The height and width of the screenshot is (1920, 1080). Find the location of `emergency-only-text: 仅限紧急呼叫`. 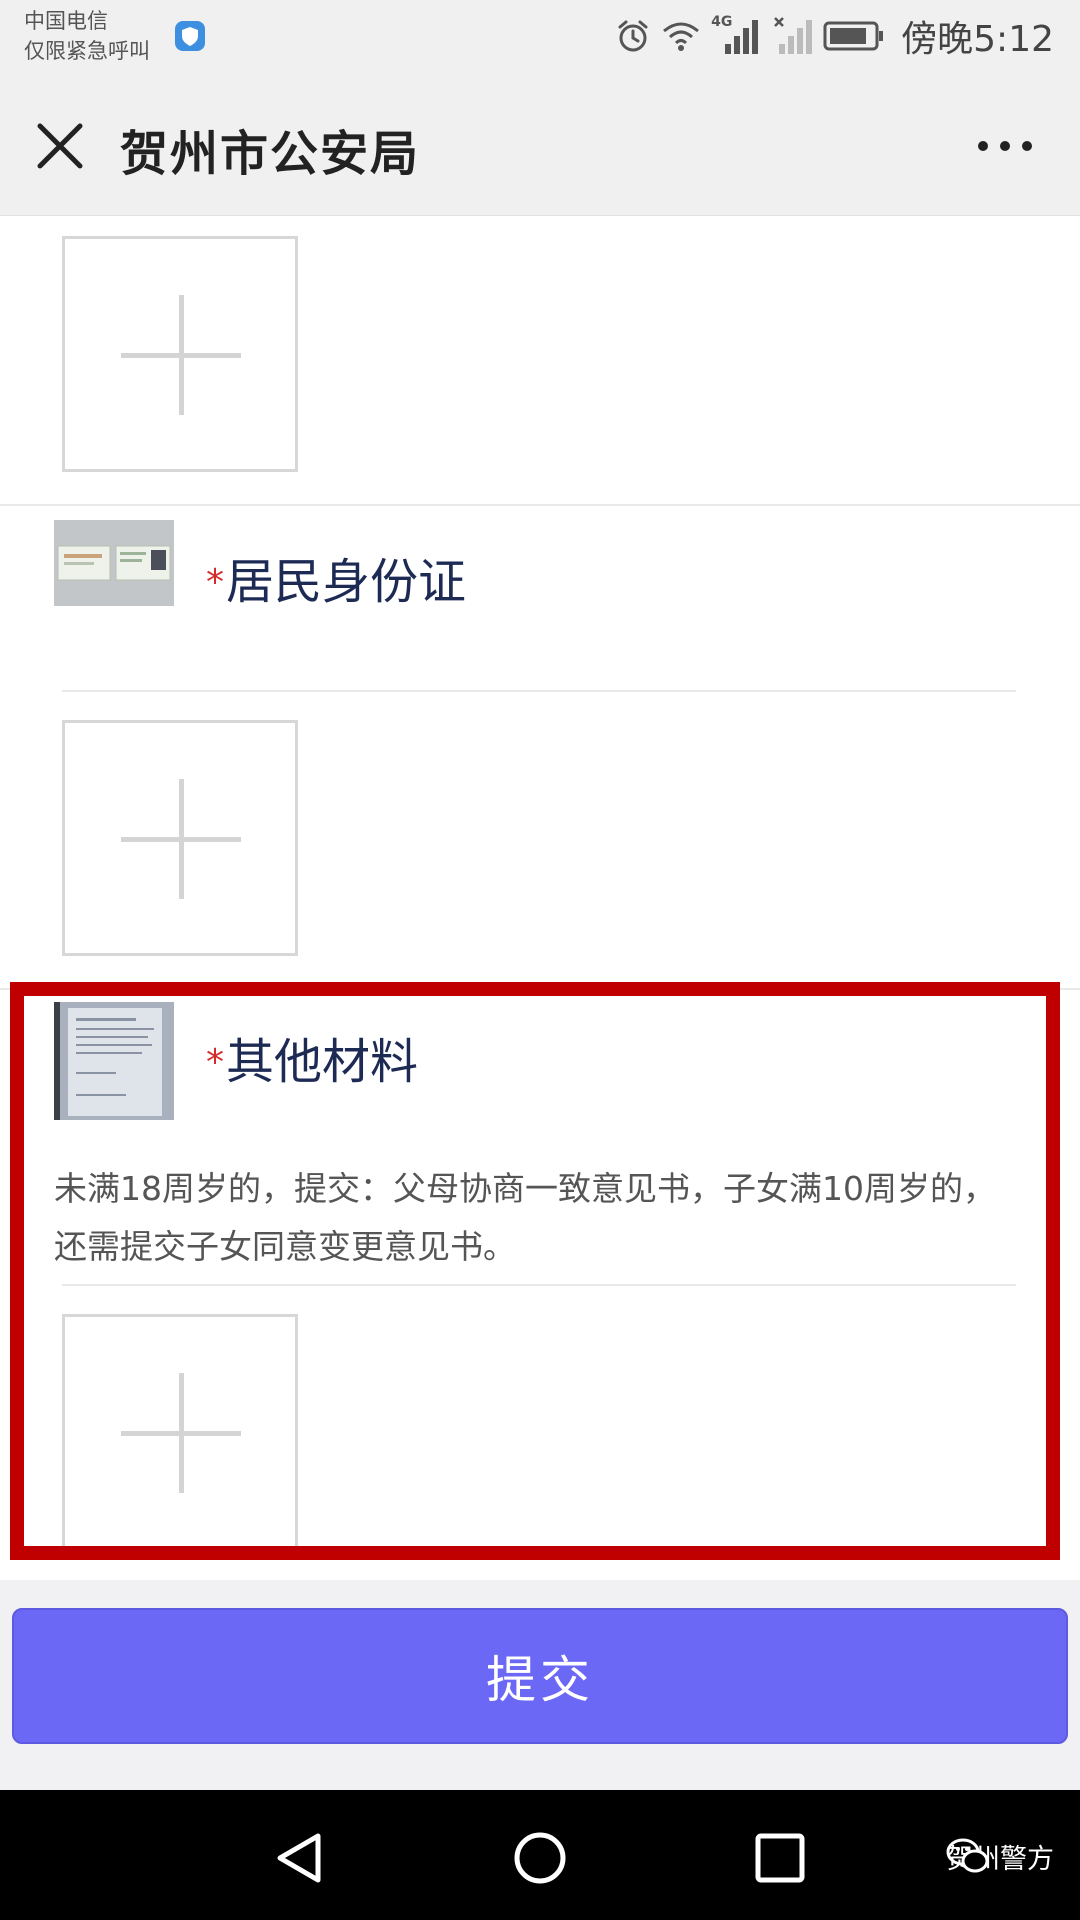

emergency-only-text: 仅限紧急呼叫 is located at coordinates (87, 51).